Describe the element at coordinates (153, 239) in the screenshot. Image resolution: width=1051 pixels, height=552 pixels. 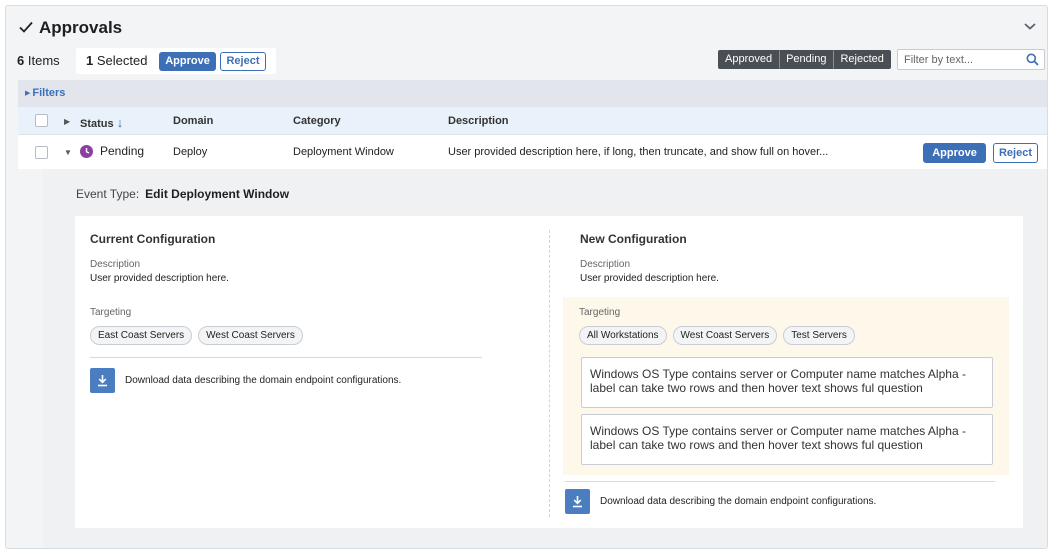
I see `current-config-title: Current Configuration` at that location.